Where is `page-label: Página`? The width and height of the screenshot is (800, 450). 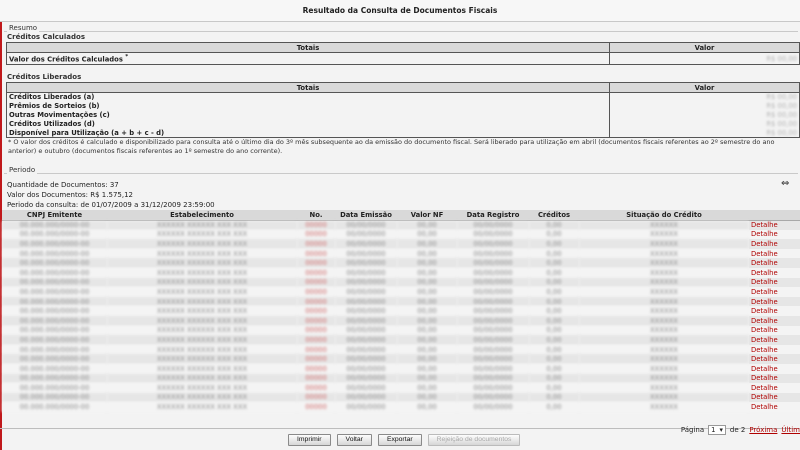 page-label: Página is located at coordinates (692, 430).